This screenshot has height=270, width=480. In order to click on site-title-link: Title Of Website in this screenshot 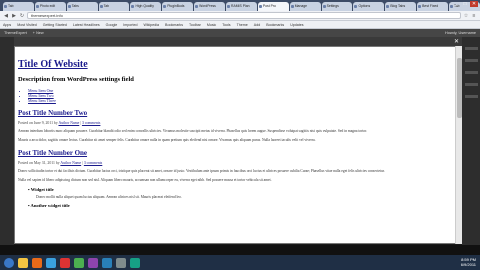, I will do `click(235, 64)`.